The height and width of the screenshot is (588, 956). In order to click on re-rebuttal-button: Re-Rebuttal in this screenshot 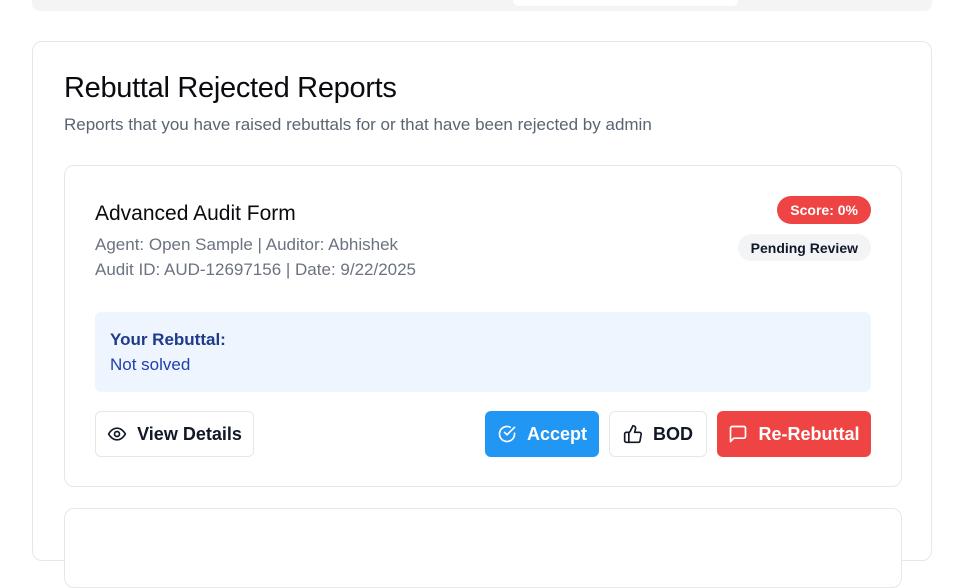, I will do `click(794, 434)`.